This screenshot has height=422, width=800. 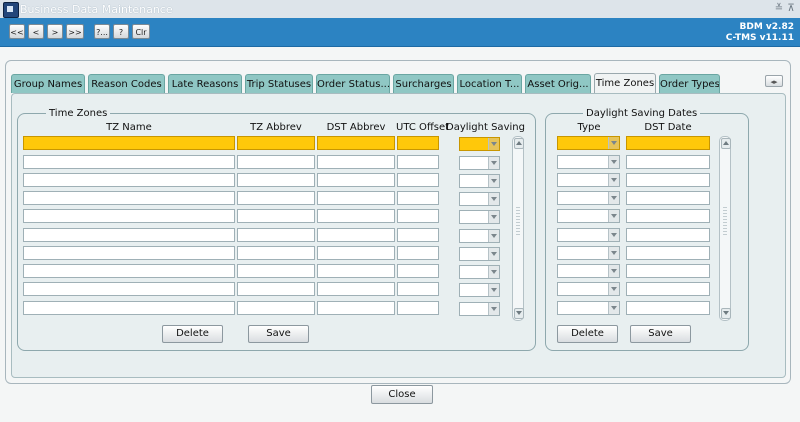 What do you see at coordinates (689, 83) in the screenshot?
I see `tab-order-types: Order Types` at bounding box center [689, 83].